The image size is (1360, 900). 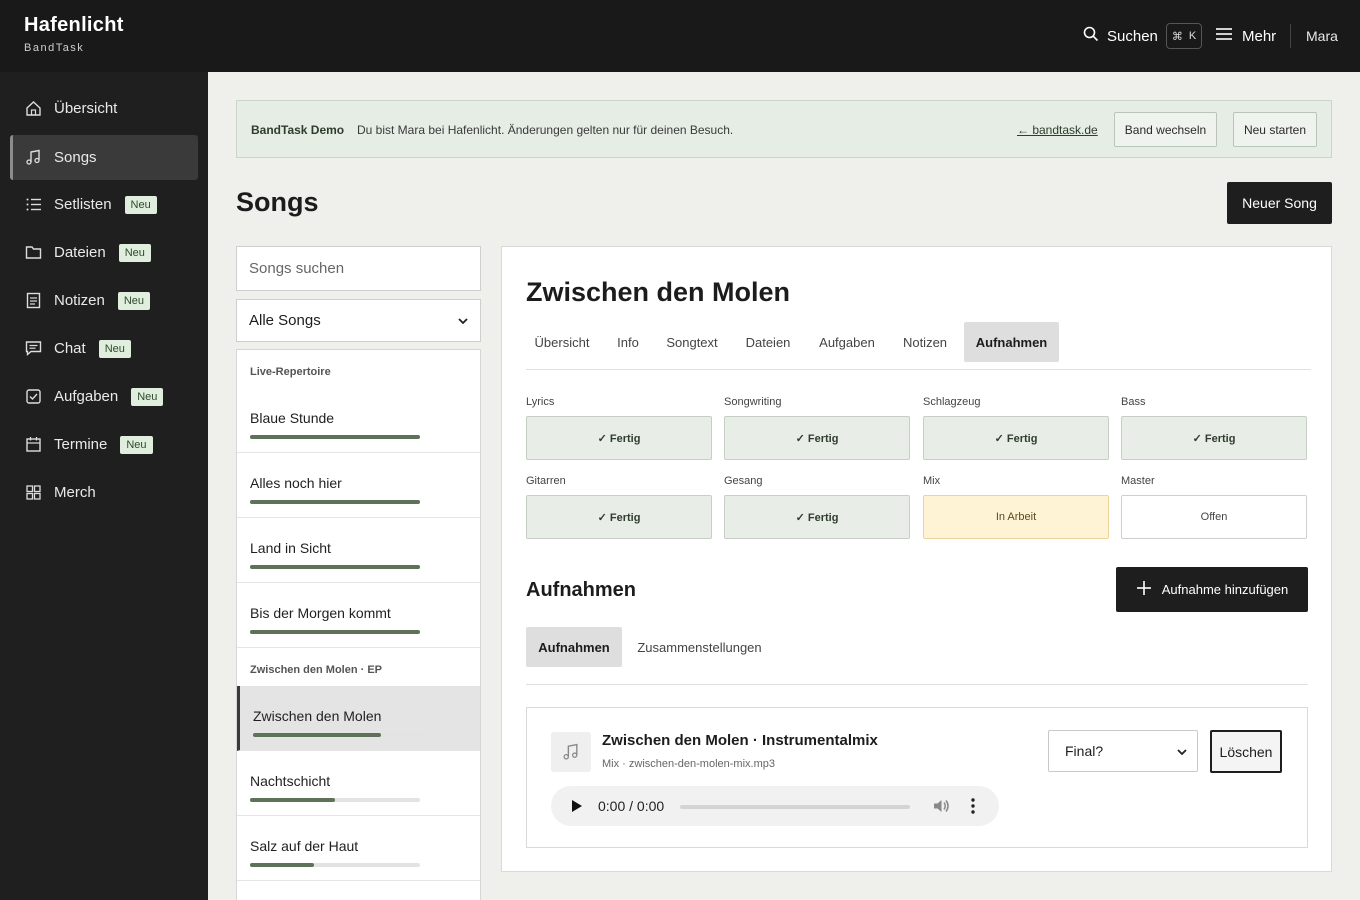 What do you see at coordinates (562, 342) in the screenshot?
I see `tab-uebersicht: Übersicht` at bounding box center [562, 342].